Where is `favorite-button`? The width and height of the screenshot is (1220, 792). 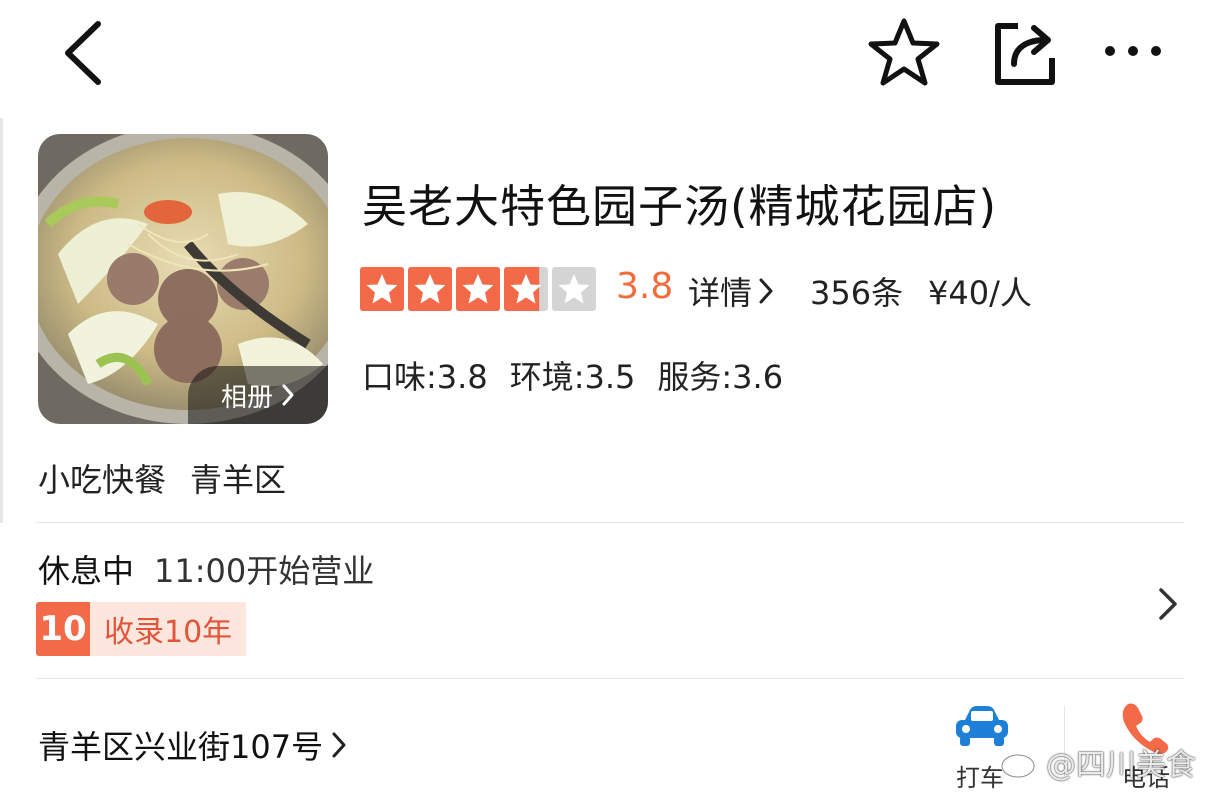
favorite-button is located at coordinates (904, 52).